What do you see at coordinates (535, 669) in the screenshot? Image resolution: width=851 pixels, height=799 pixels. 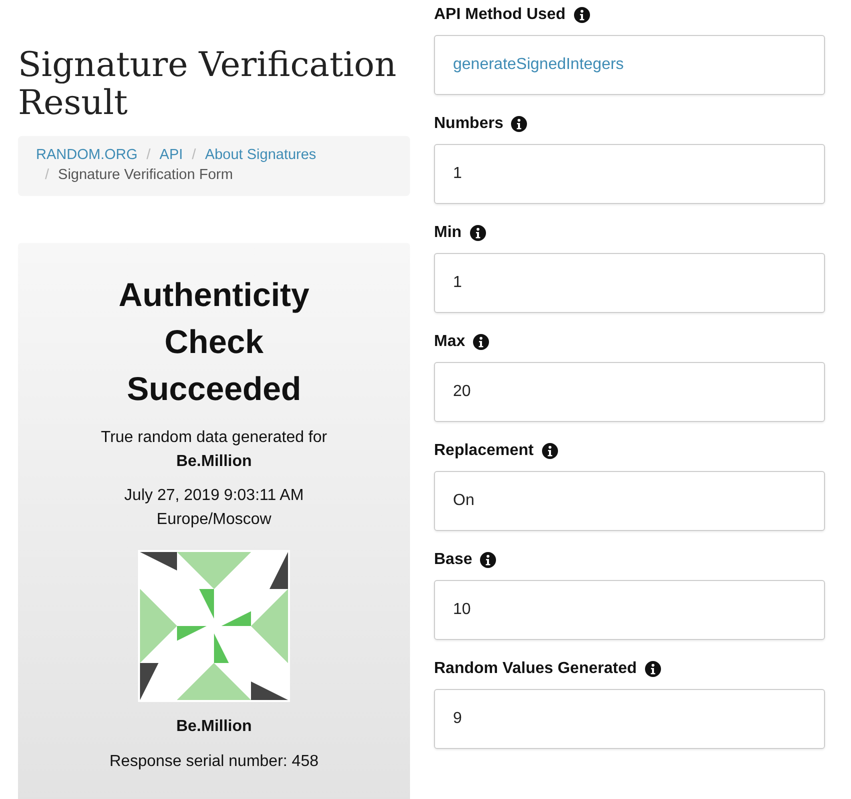 I see `field-label: Random Values Generated` at bounding box center [535, 669].